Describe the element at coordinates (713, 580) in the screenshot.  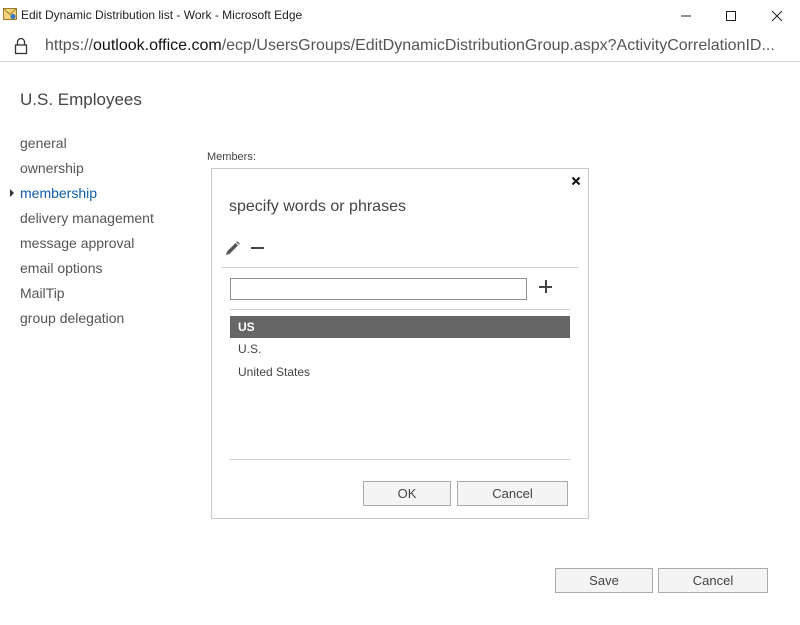
I see `cancel-button: Cancel` at that location.